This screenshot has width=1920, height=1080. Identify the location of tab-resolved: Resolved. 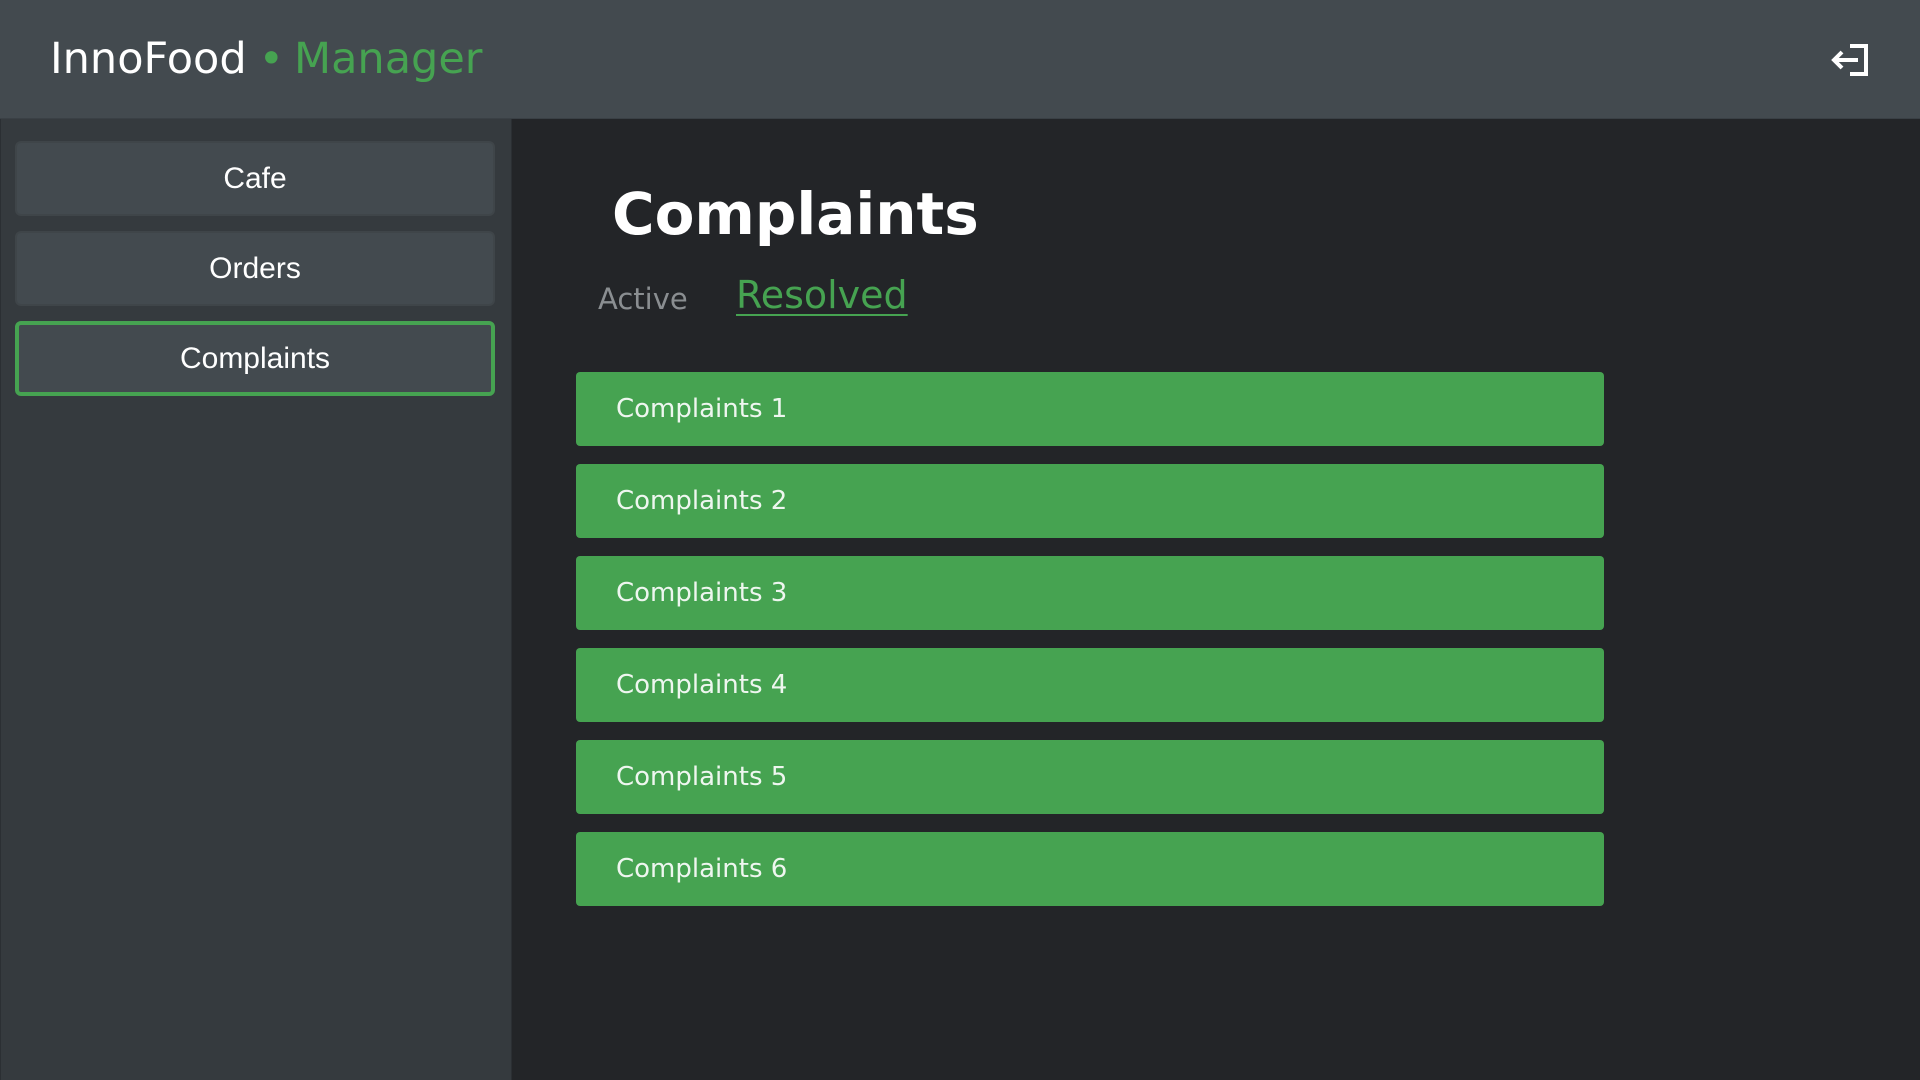
(822, 295).